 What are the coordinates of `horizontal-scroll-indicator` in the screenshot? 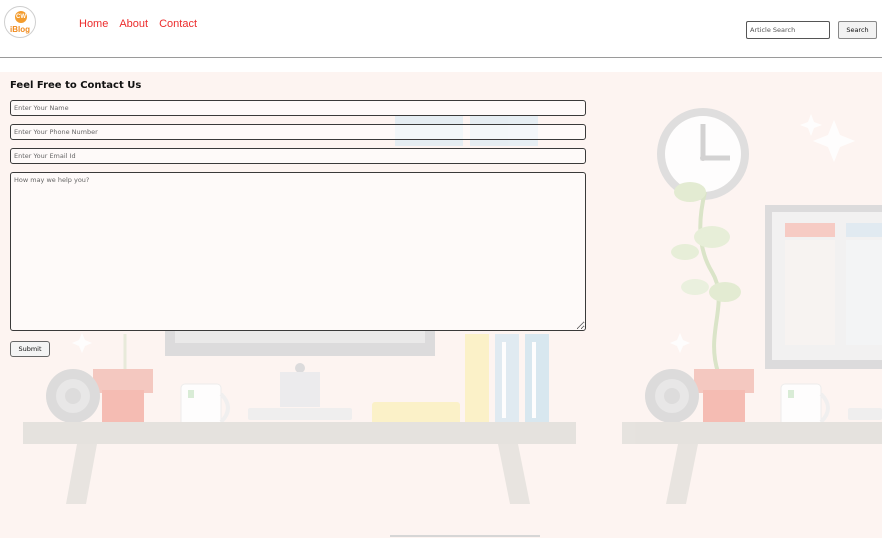 It's located at (465, 536).